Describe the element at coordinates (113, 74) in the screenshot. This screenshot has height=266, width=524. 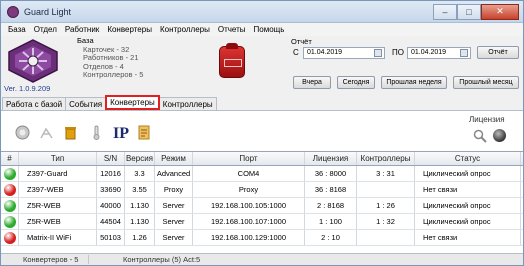
I see `stats-controllers: Контроллеров - 5` at that location.